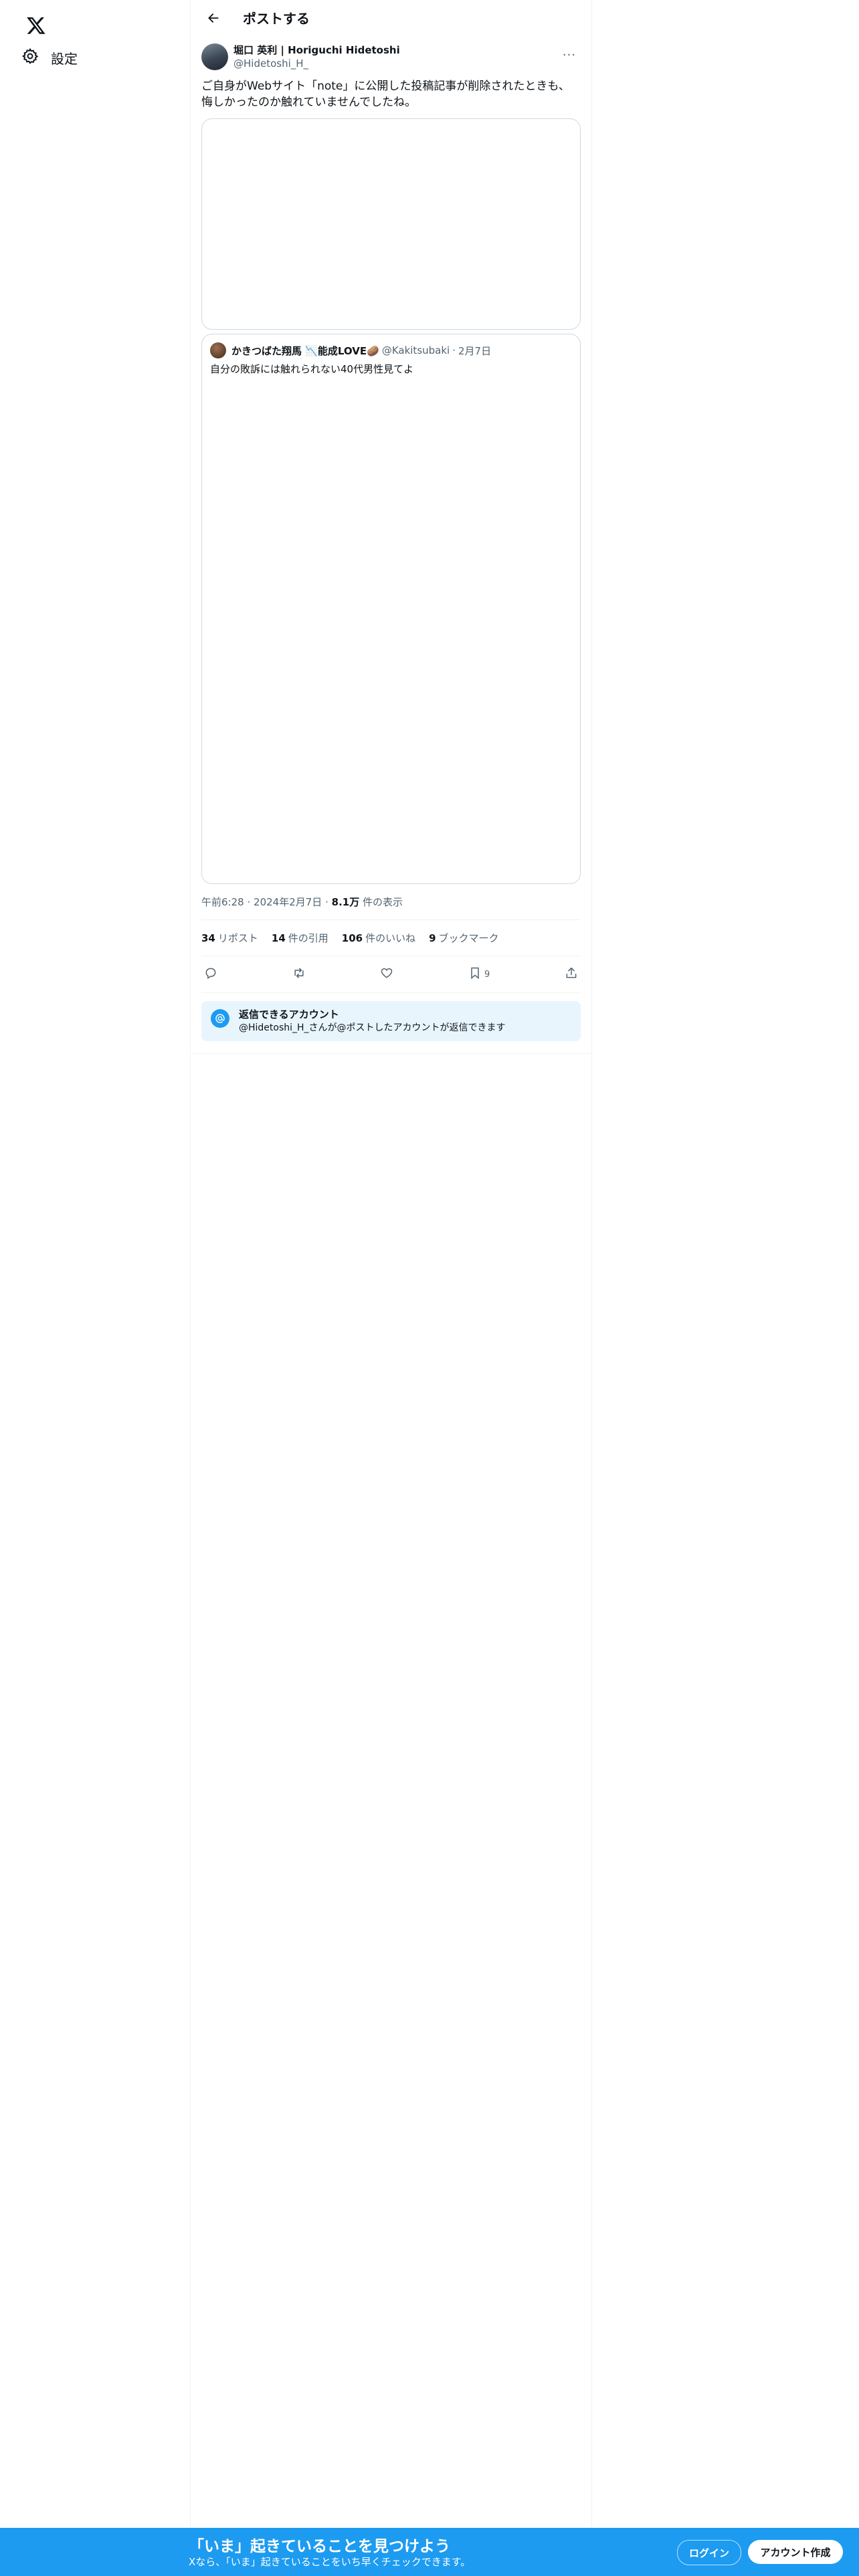  What do you see at coordinates (352, 938) in the screenshot?
I see `likes-count: 106` at bounding box center [352, 938].